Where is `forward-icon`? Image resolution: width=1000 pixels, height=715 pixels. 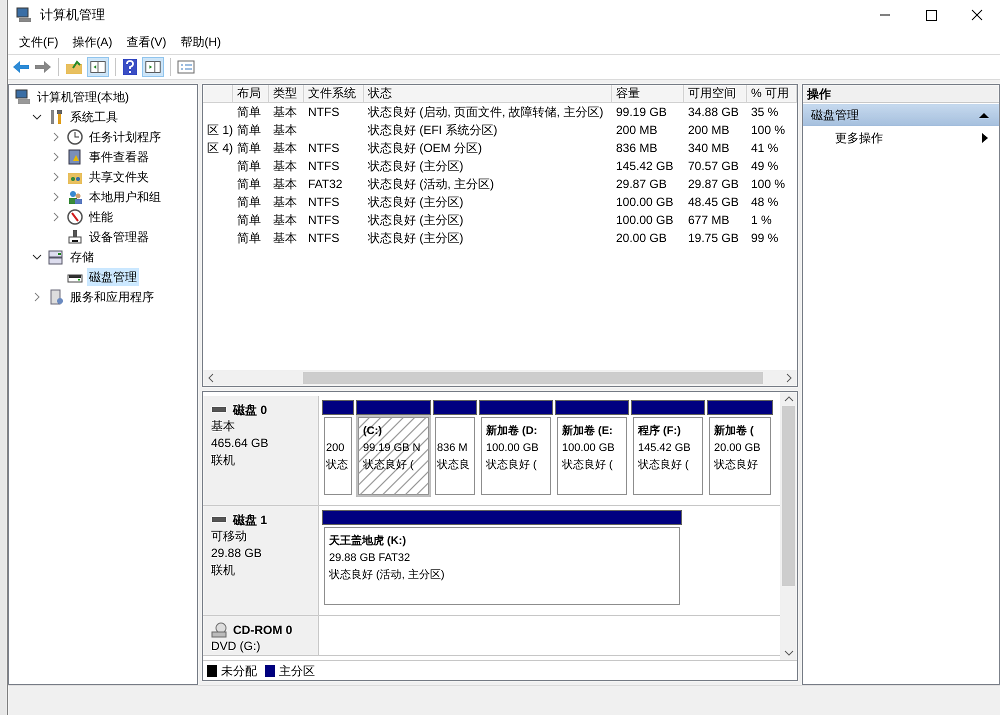 forward-icon is located at coordinates (43, 67).